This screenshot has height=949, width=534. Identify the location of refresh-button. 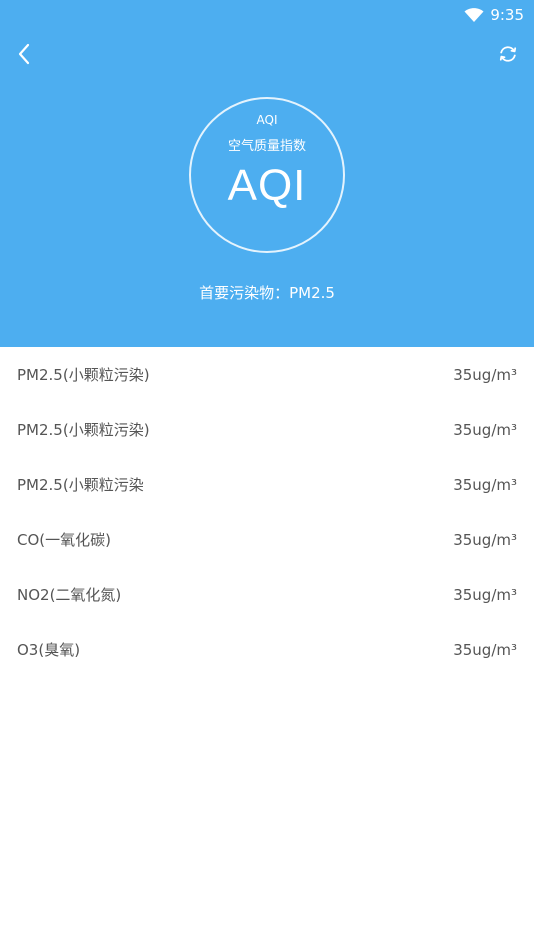
(508, 54).